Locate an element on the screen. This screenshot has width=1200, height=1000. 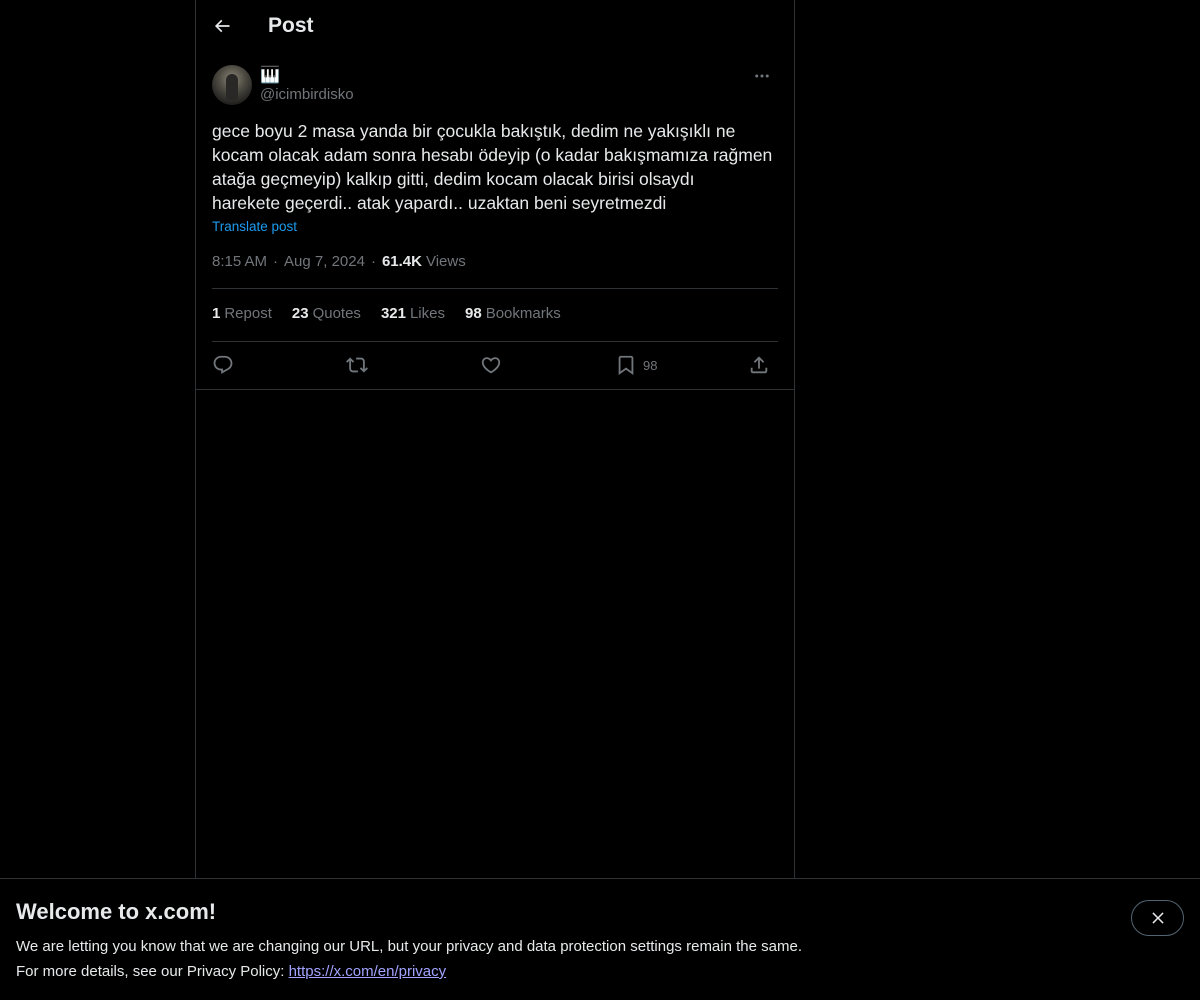
views-count: 61.4K is located at coordinates (401, 261).